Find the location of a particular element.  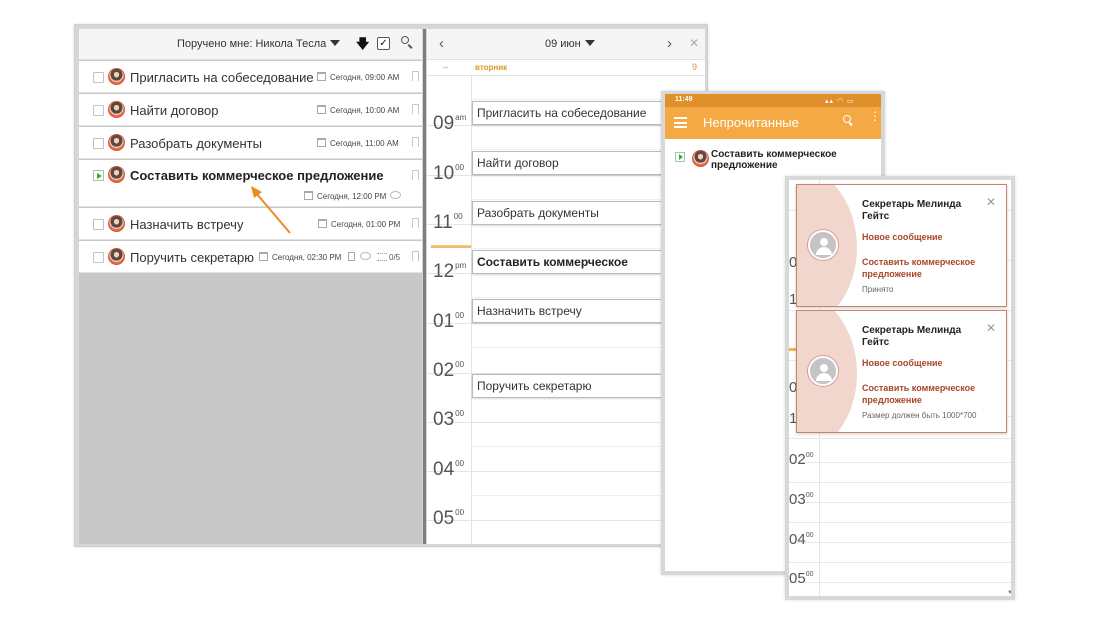

calendar-date-dropdown: 09 июн is located at coordinates (570, 44).